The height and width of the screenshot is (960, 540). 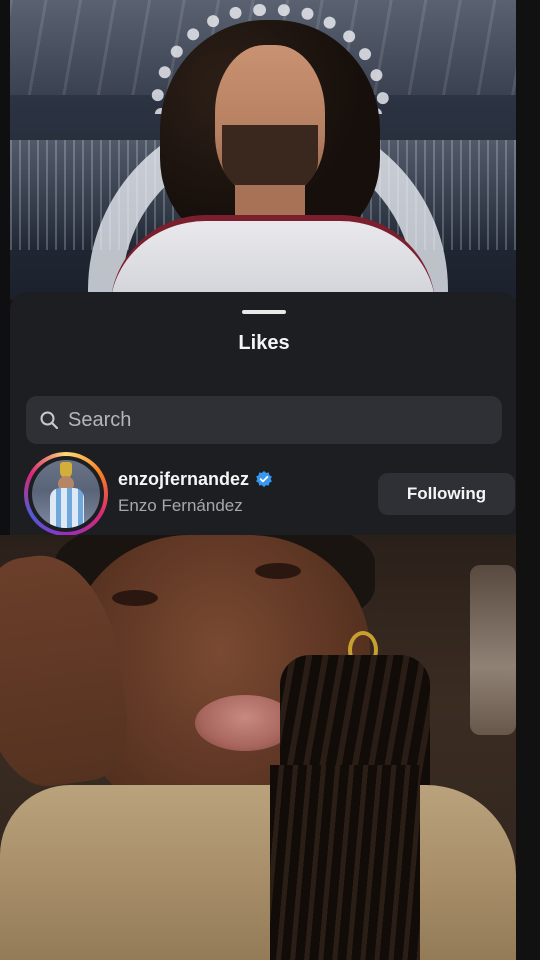 I want to click on avatar, so click(x=66, y=494).